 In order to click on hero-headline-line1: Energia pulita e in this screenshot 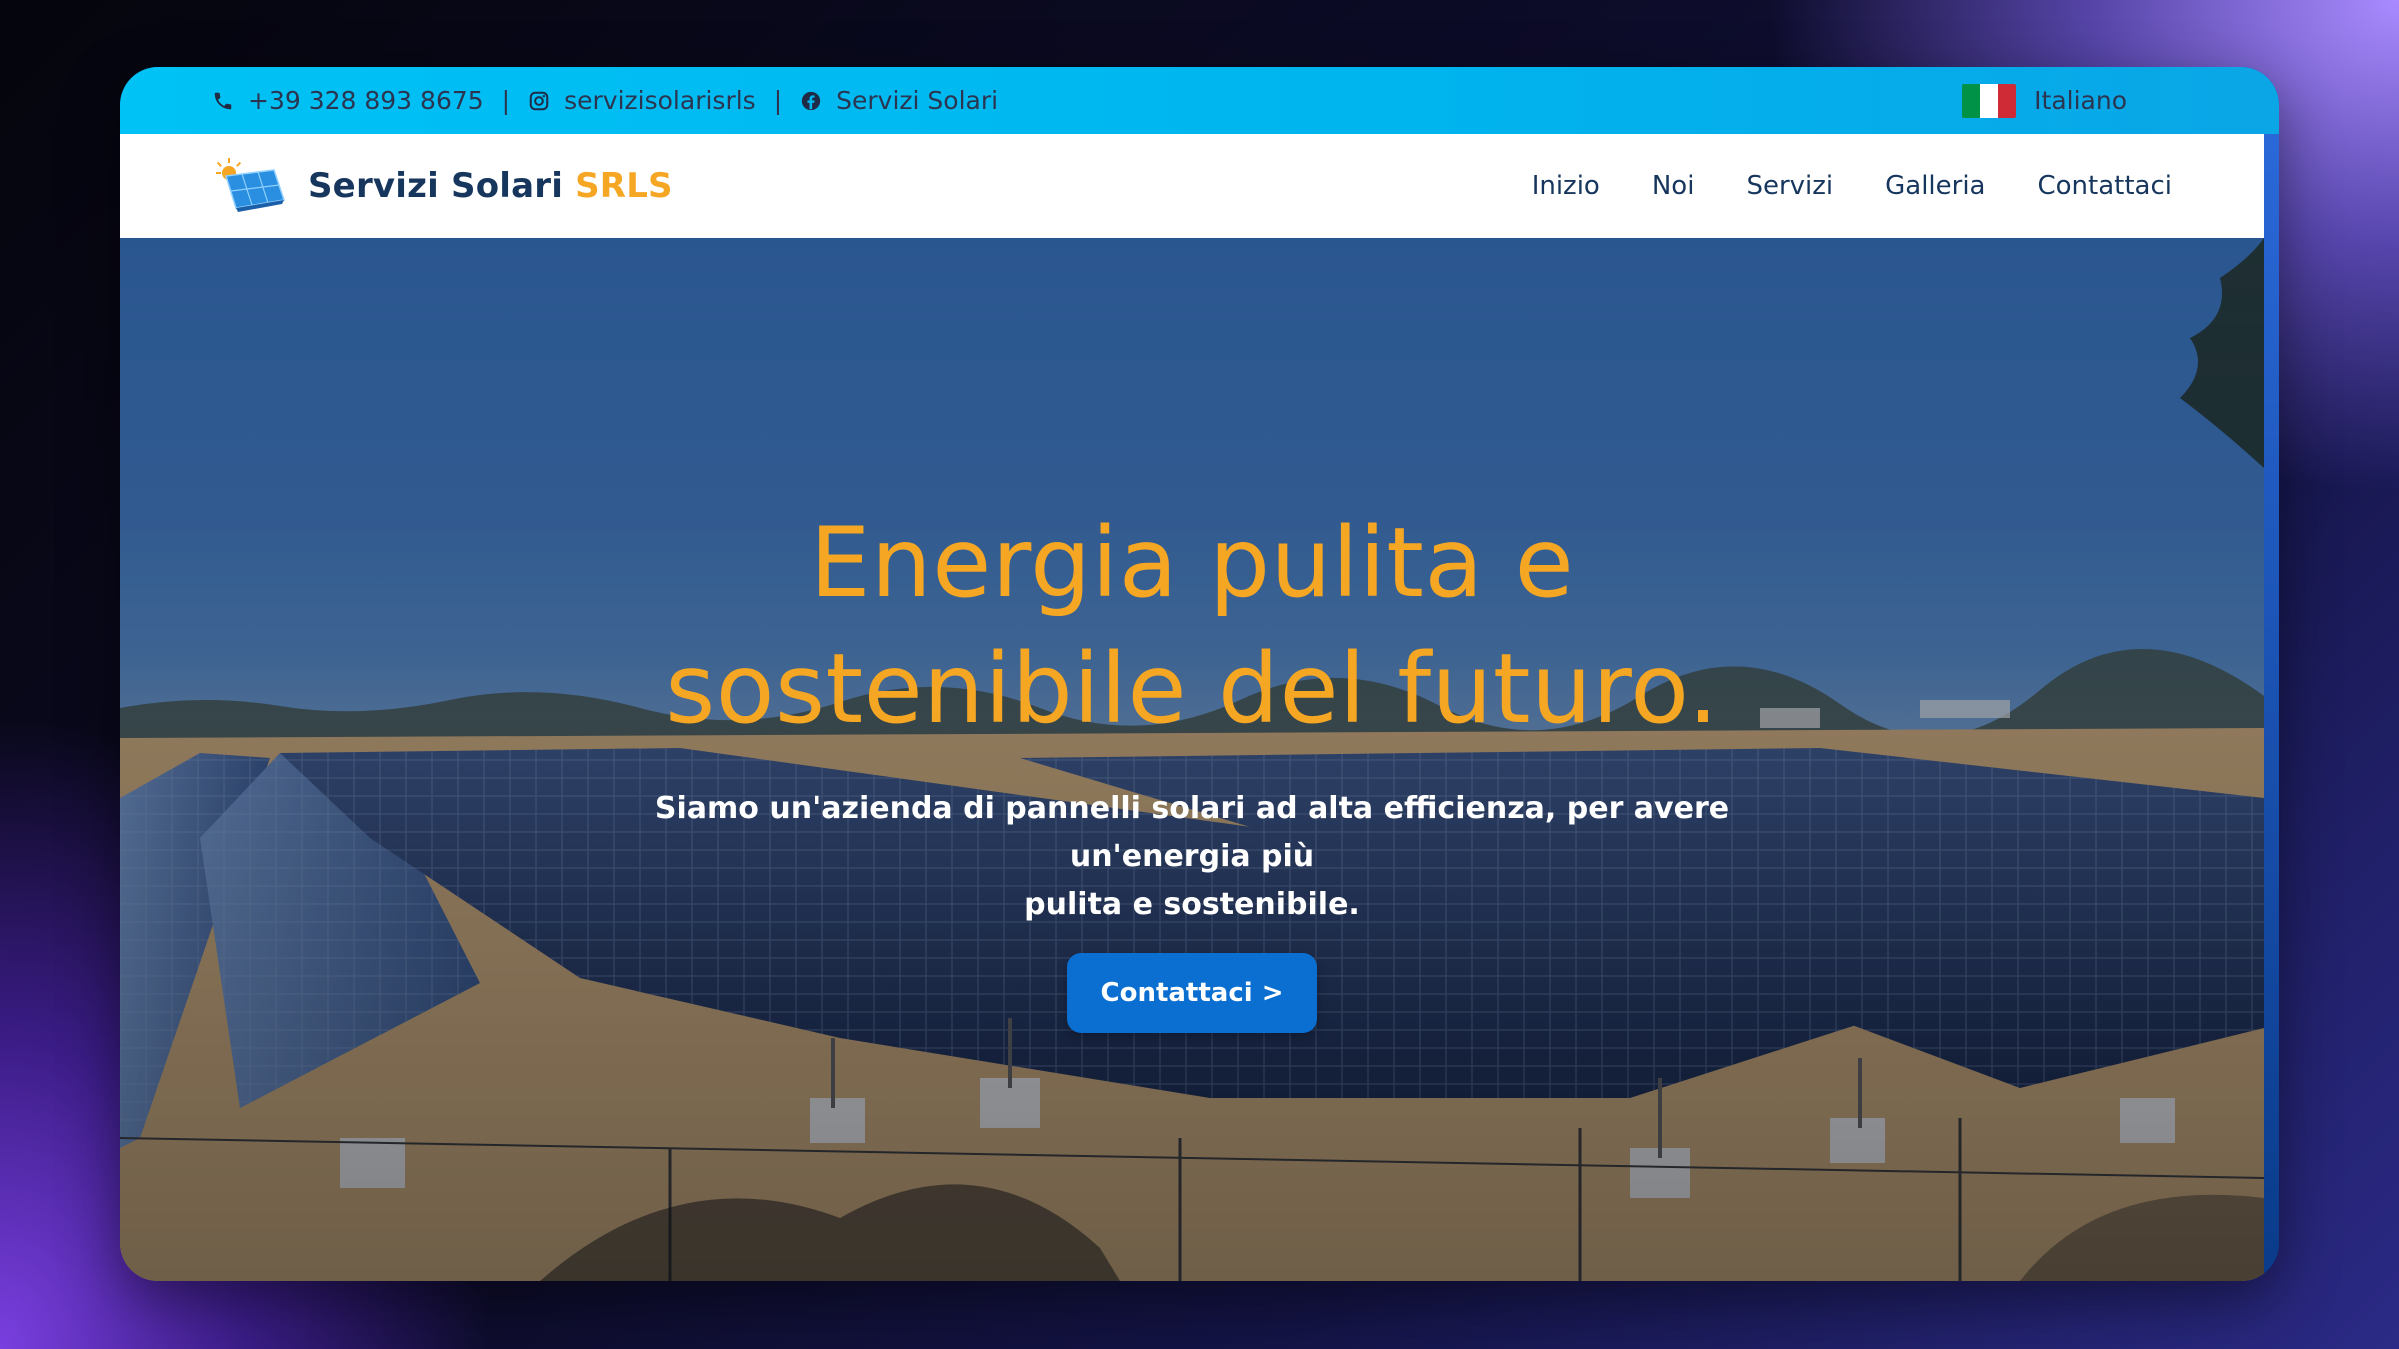, I will do `click(1192, 563)`.